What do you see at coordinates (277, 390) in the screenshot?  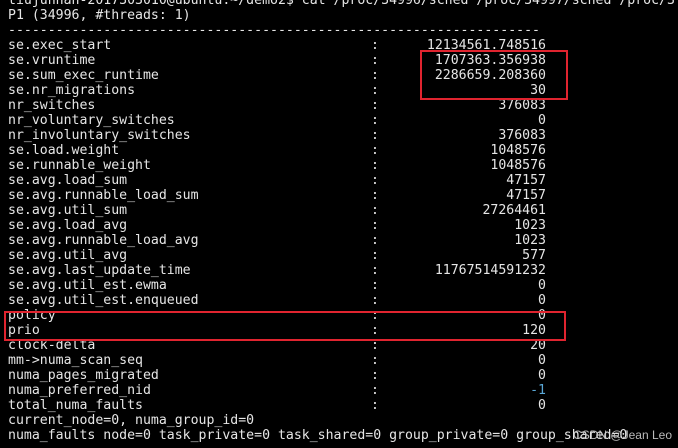 I see `sched-row: numa_preferred_nid: -1` at bounding box center [277, 390].